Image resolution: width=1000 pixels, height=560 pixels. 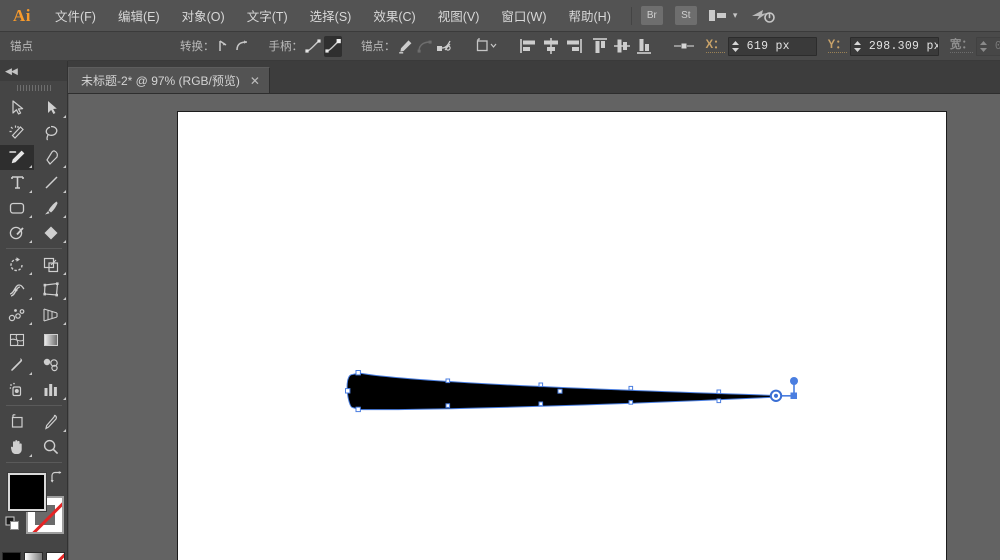 What do you see at coordinates (17, 157) in the screenshot?
I see `shaper-tool` at bounding box center [17, 157].